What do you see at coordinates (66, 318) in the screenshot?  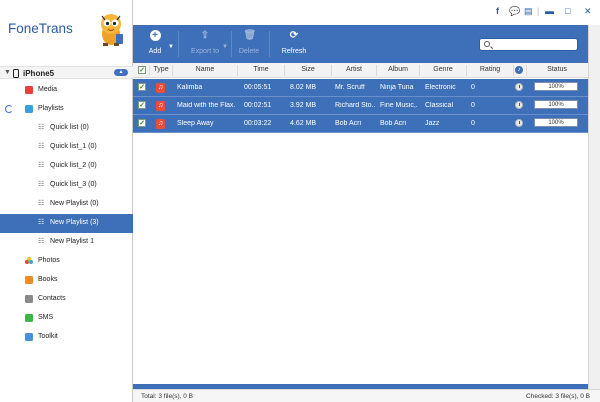 I see `sidebar-item-sms: SMS` at bounding box center [66, 318].